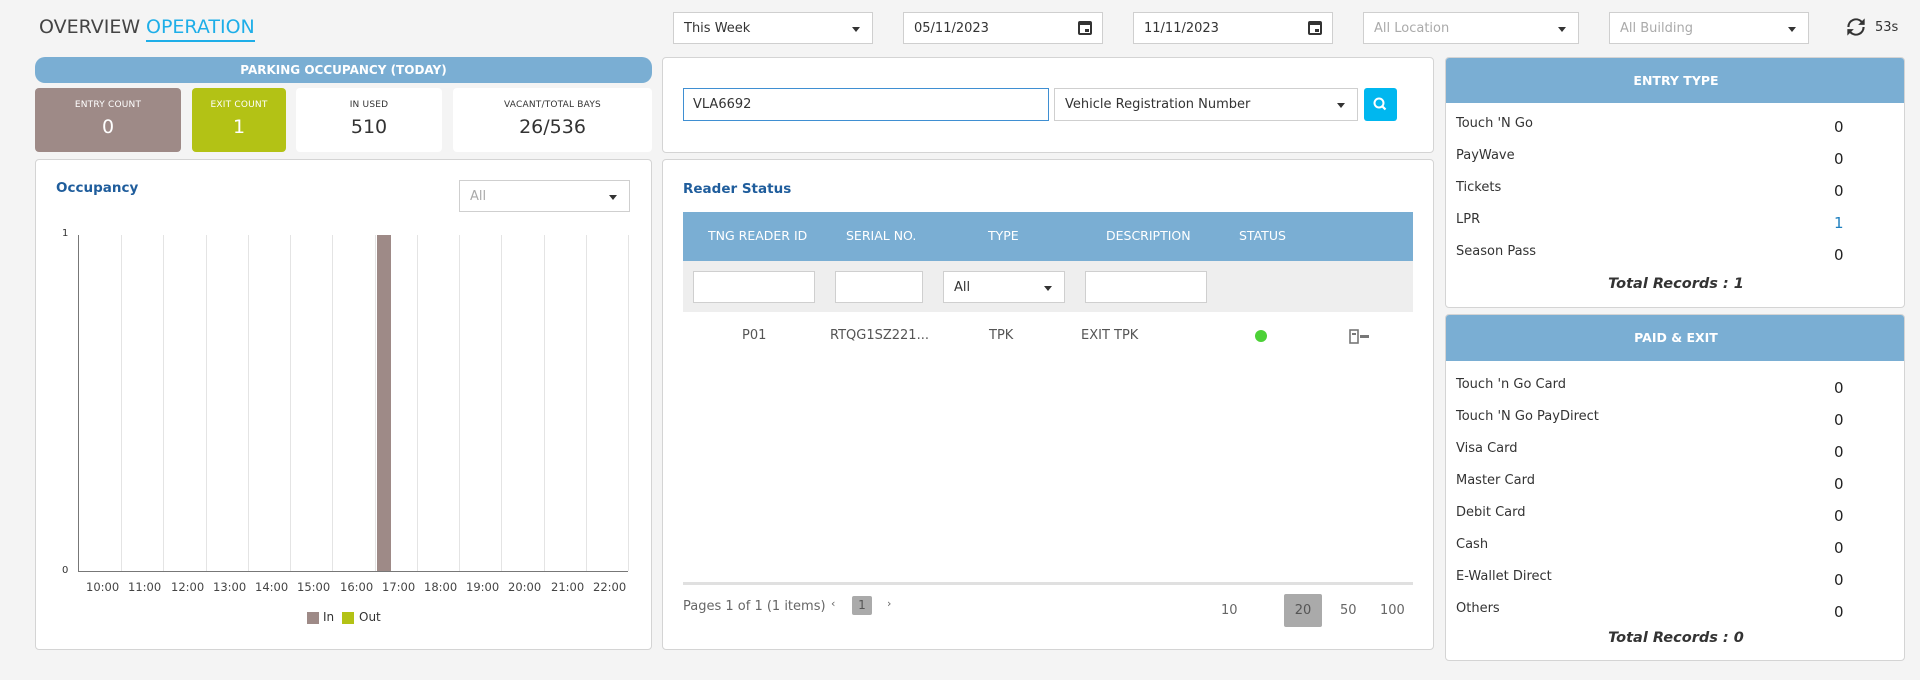  I want to click on search-type-select: Vehicle Registration Number, so click(1206, 104).